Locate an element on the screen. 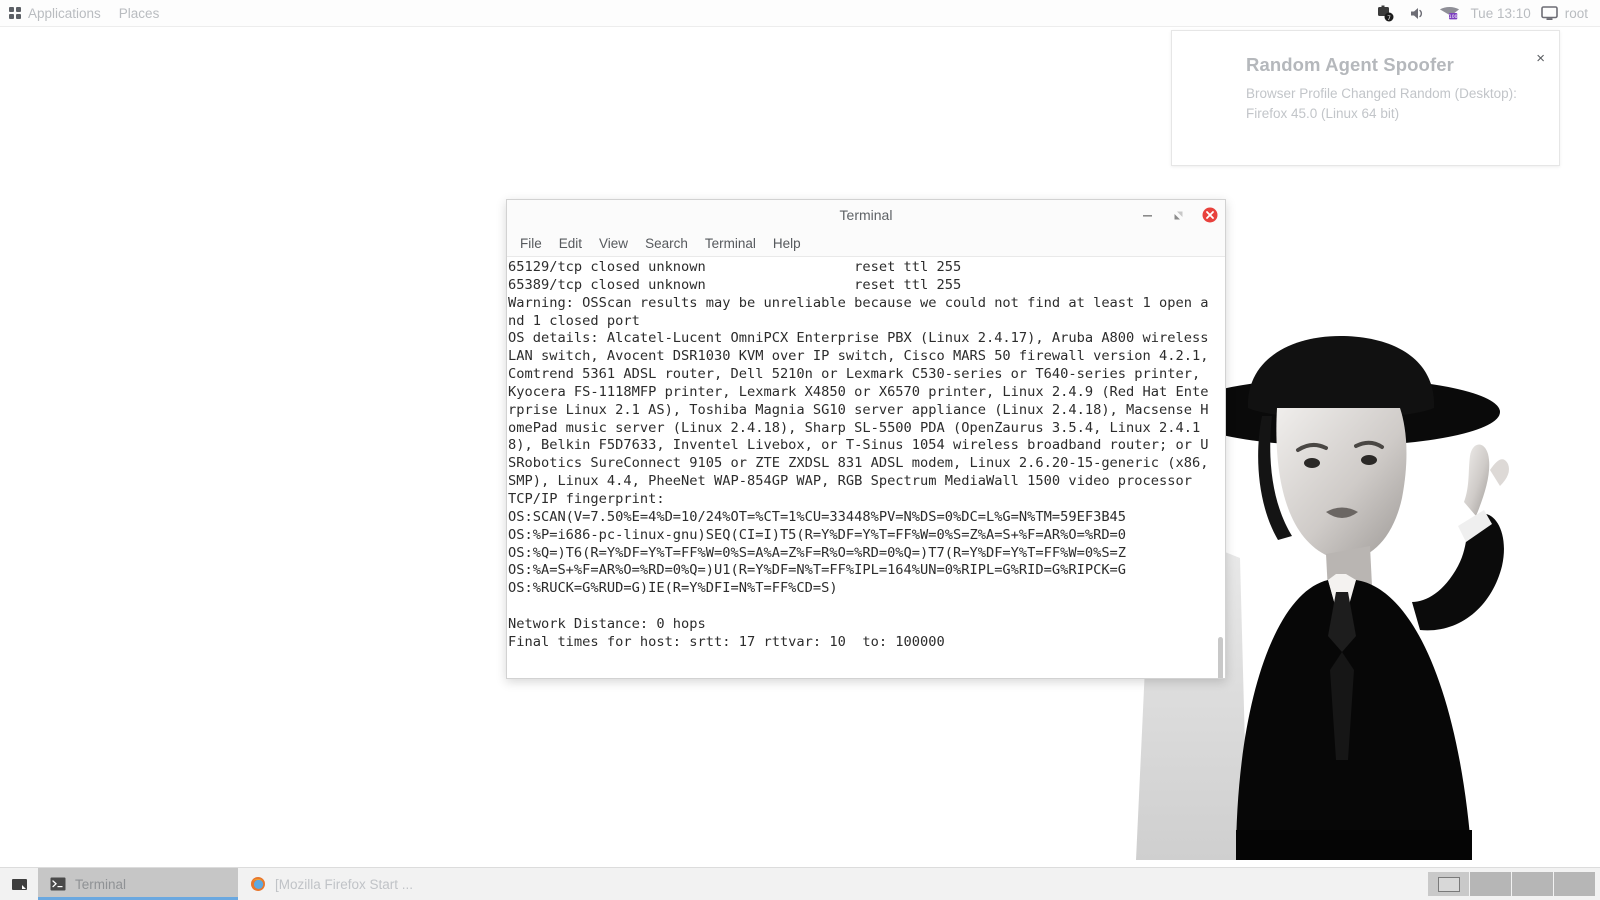 Image resolution: width=1600 pixels, height=900 pixels. user-menu-label: root is located at coordinates (1576, 13).